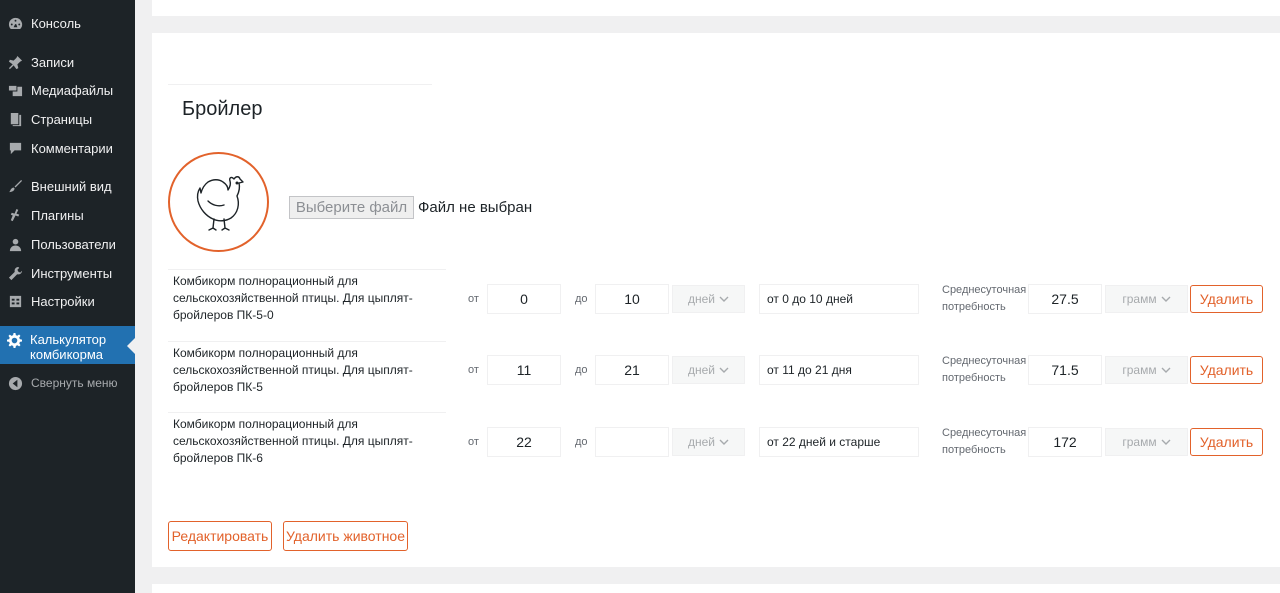 The image size is (1280, 593). What do you see at coordinates (524, 299) in the screenshot?
I see `from-input: 0` at bounding box center [524, 299].